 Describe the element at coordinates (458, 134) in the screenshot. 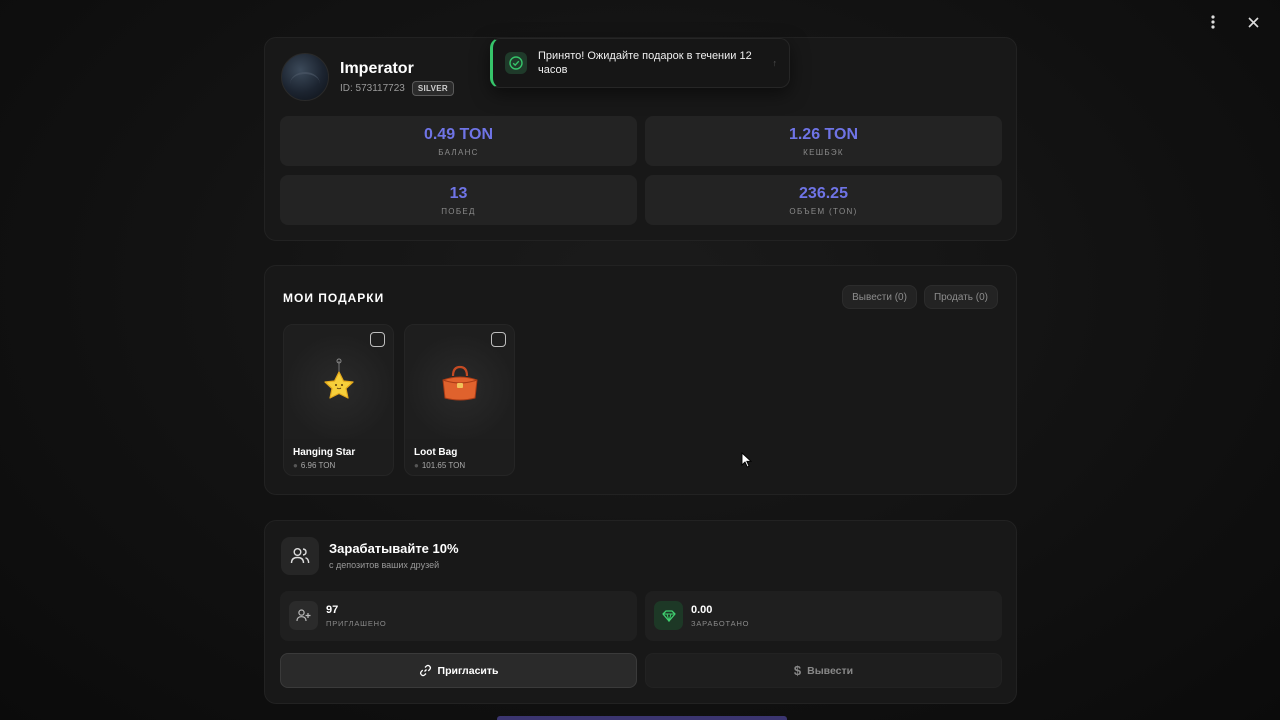

I see `stat-value: 0.49 TON` at that location.